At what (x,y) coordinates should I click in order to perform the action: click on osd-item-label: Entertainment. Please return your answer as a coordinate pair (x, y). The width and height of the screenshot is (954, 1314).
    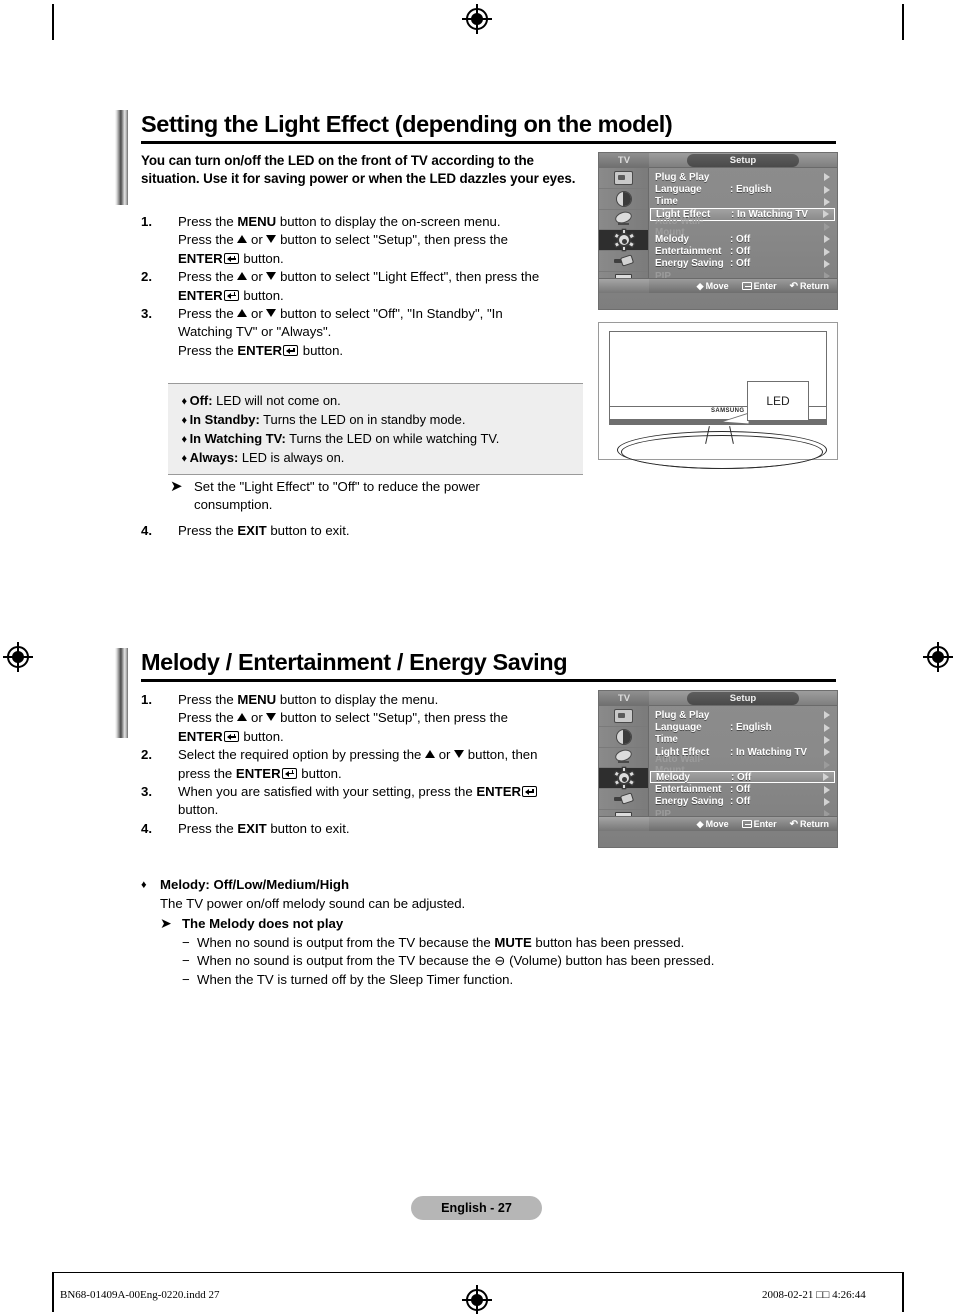
    Looking at the image, I should click on (688, 252).